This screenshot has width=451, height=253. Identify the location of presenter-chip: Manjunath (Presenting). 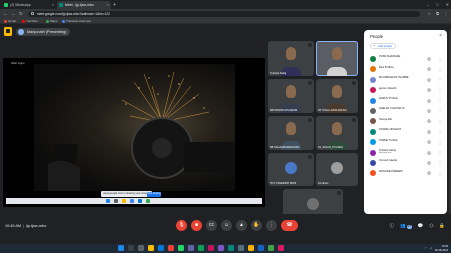
(43, 32).